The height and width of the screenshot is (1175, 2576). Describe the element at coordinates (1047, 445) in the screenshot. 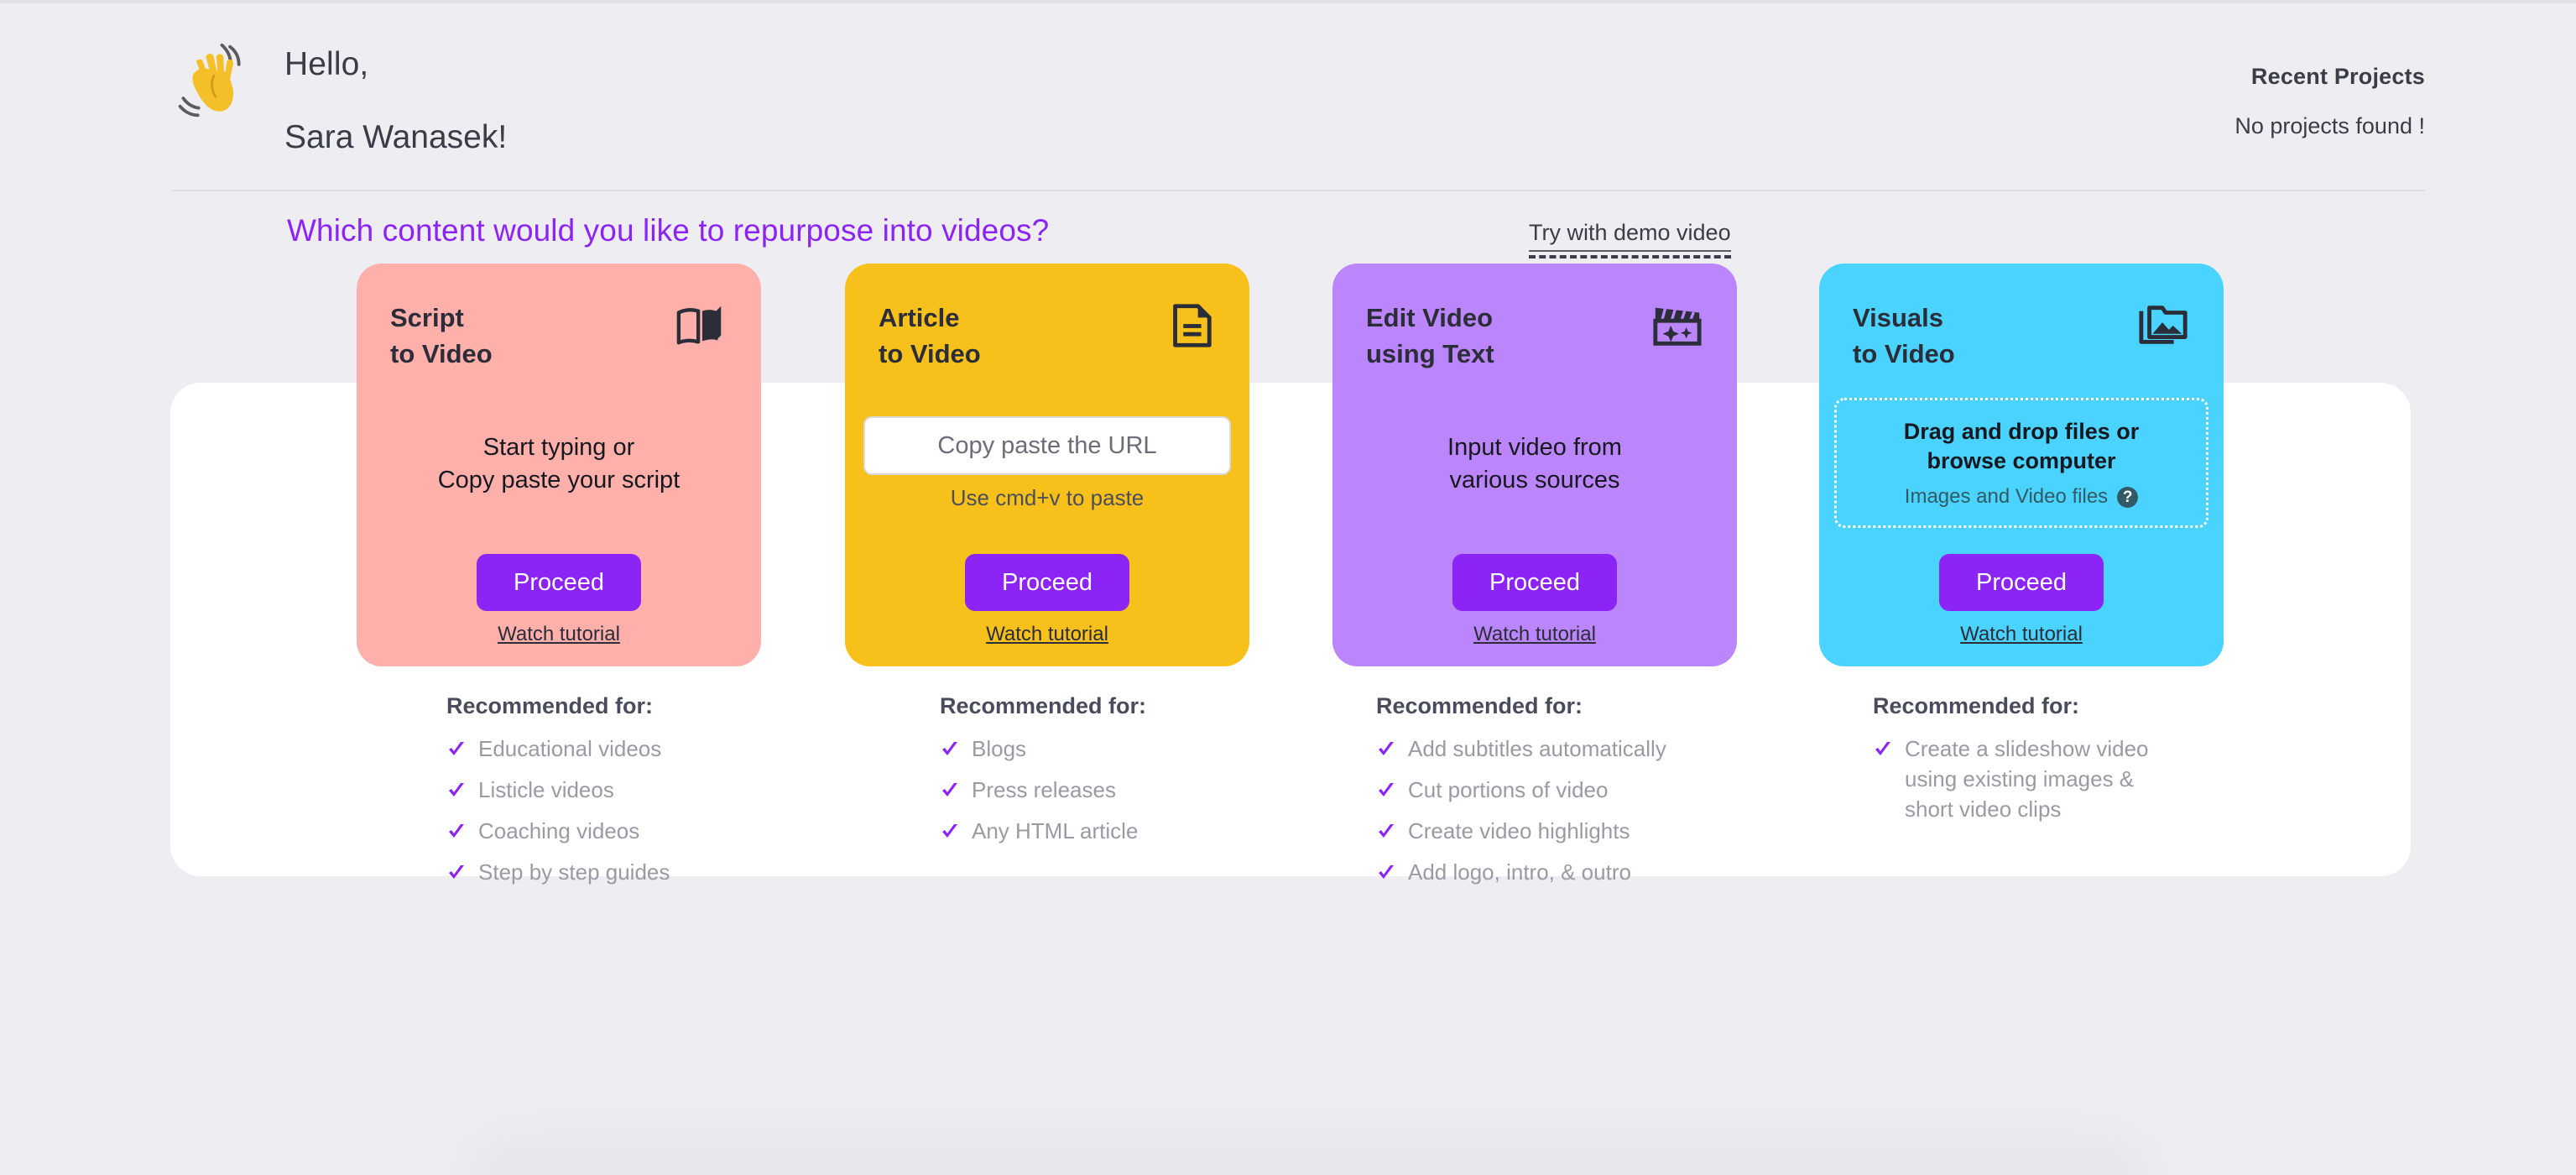

I see `url-input` at that location.